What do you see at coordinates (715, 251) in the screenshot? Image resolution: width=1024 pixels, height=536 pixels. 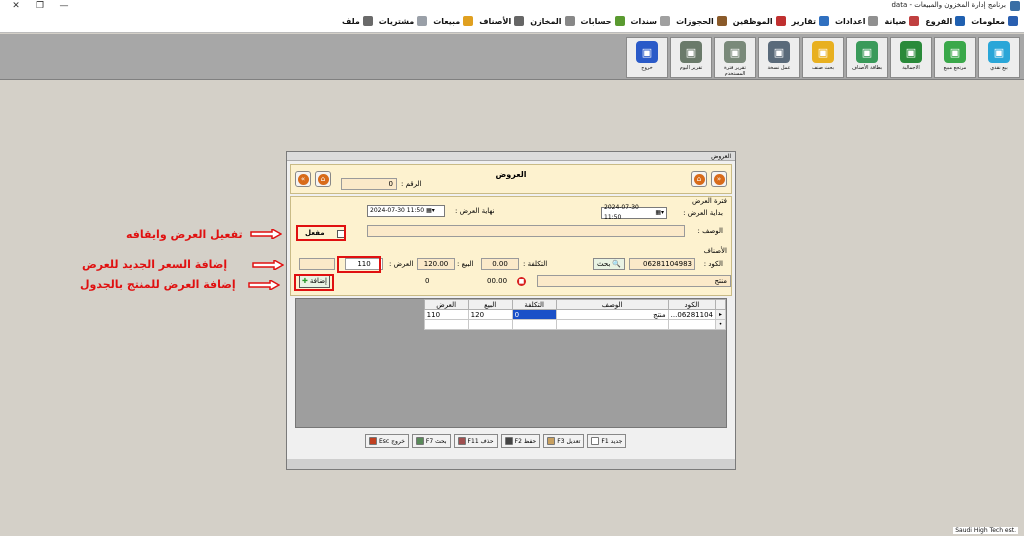 I see `items-group-title: الأصناف` at bounding box center [715, 251].